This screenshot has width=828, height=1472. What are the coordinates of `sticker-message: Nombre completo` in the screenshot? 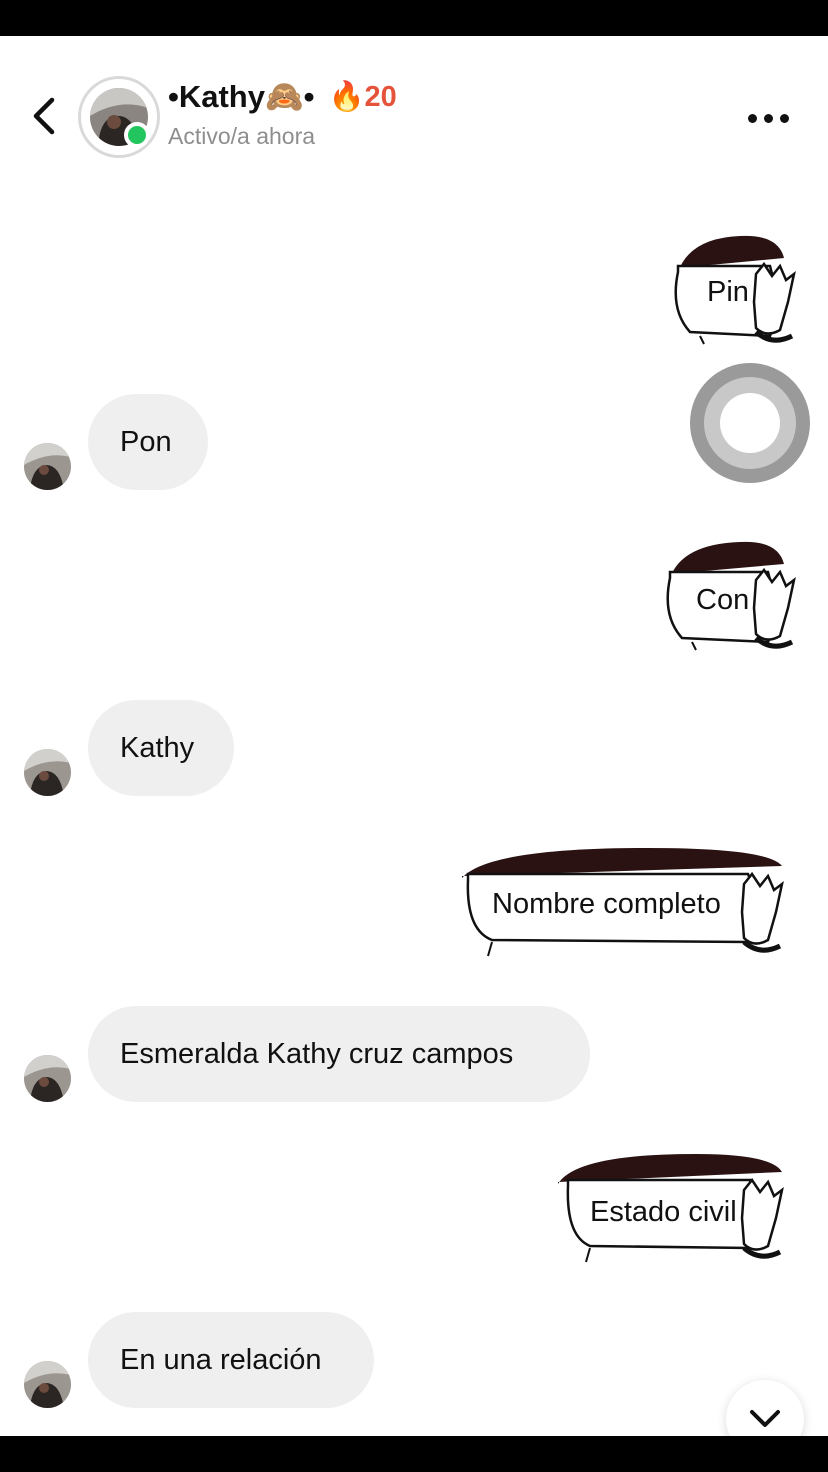 It's located at (629, 909).